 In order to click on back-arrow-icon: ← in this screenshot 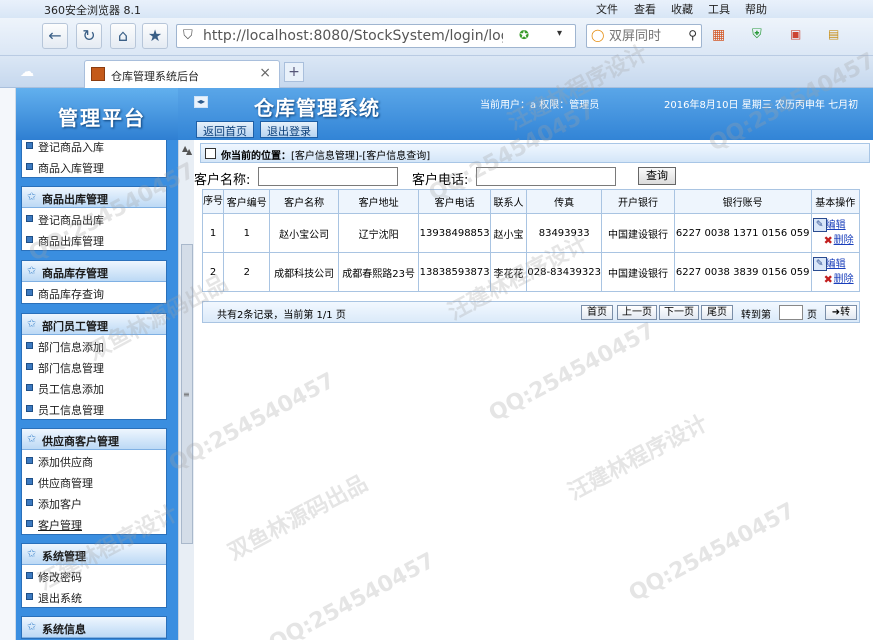, I will do `click(55, 36)`.